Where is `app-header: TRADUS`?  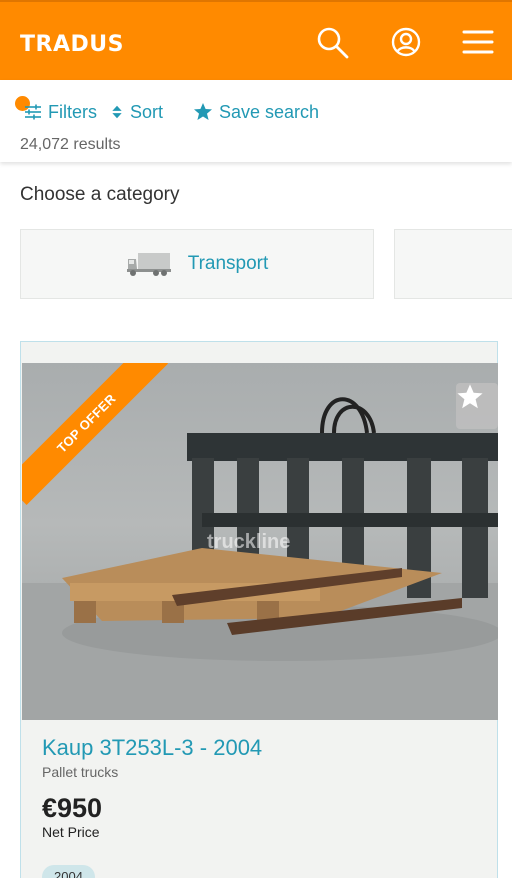
app-header: TRADUS is located at coordinates (256, 40).